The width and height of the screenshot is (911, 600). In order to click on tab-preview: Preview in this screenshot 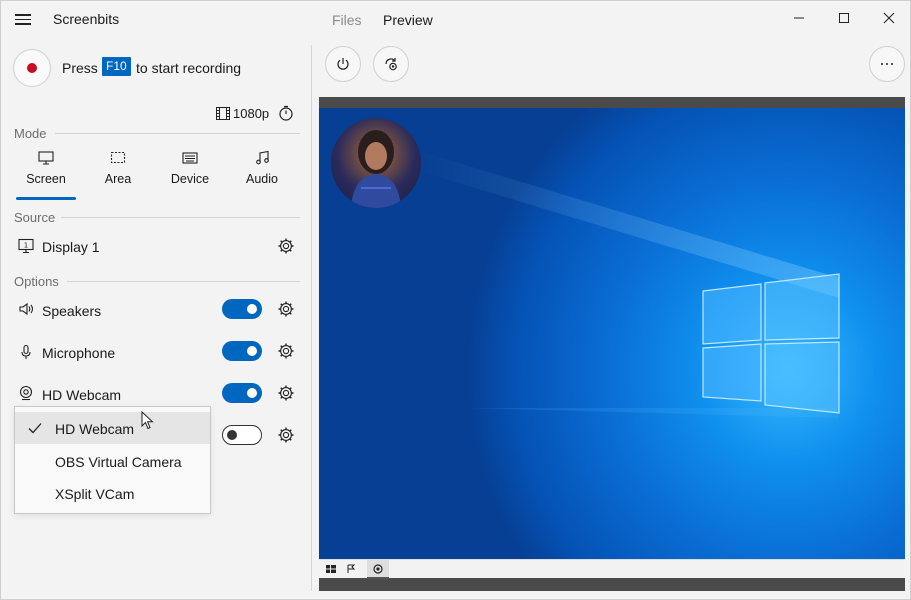, I will do `click(408, 20)`.